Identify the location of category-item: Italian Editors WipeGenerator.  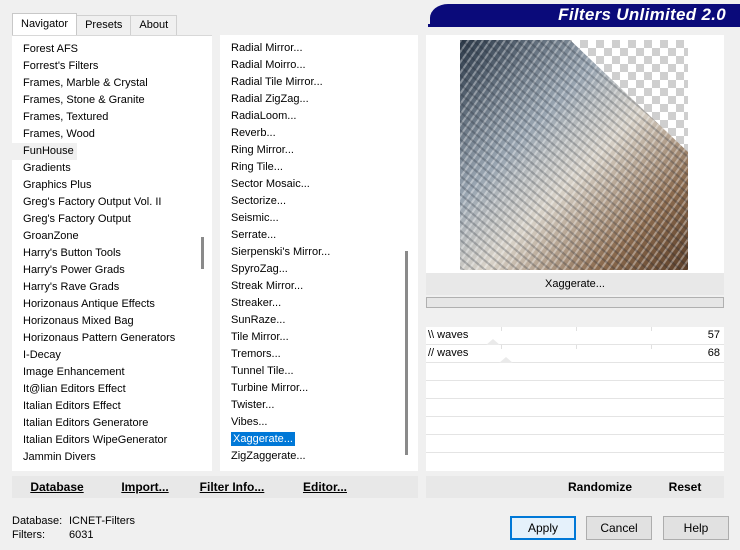
(93, 440).